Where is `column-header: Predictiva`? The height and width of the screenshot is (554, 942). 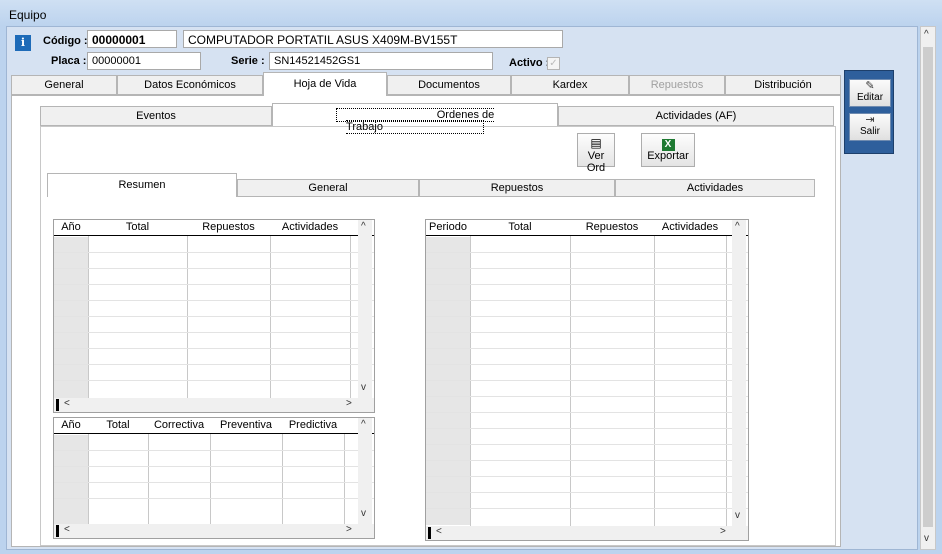
column-header: Predictiva is located at coordinates (313, 425).